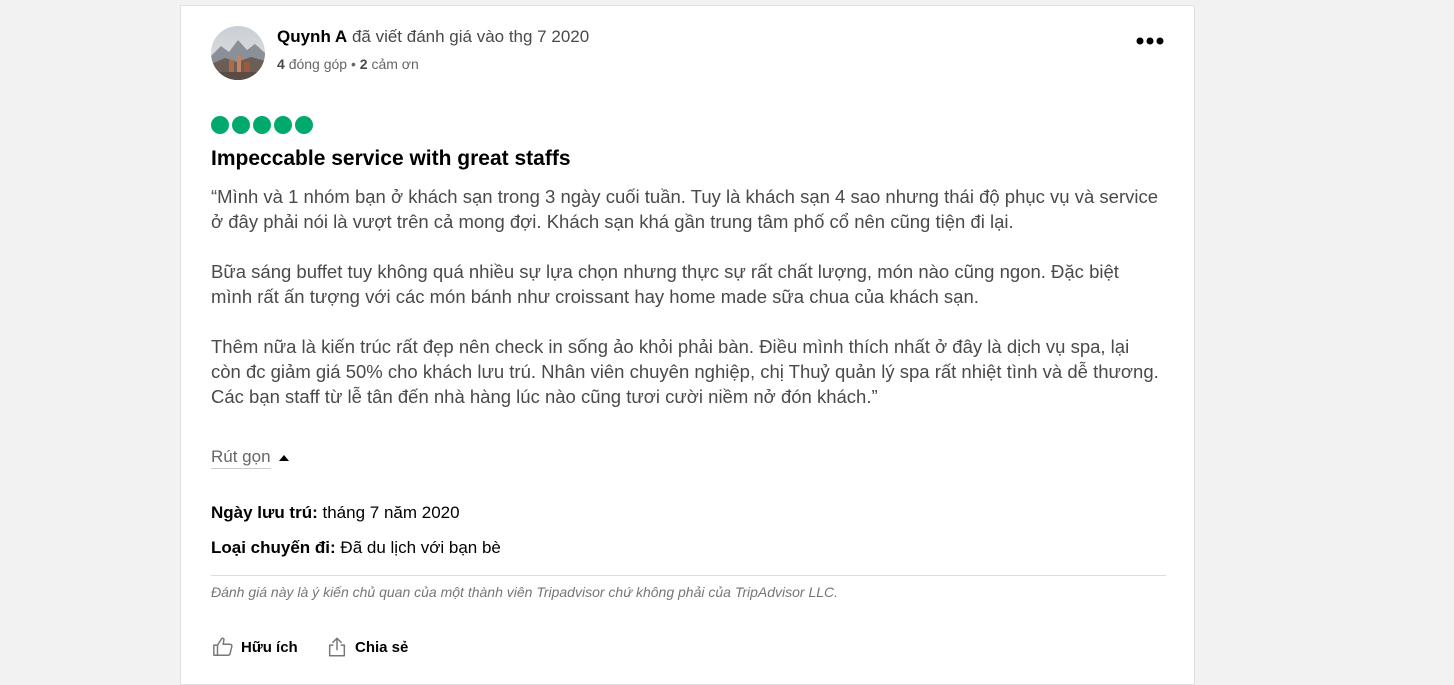 The height and width of the screenshot is (685, 1454). I want to click on stay-date: Ngày lưu trú: tháng 7 năm 2020, so click(335, 513).